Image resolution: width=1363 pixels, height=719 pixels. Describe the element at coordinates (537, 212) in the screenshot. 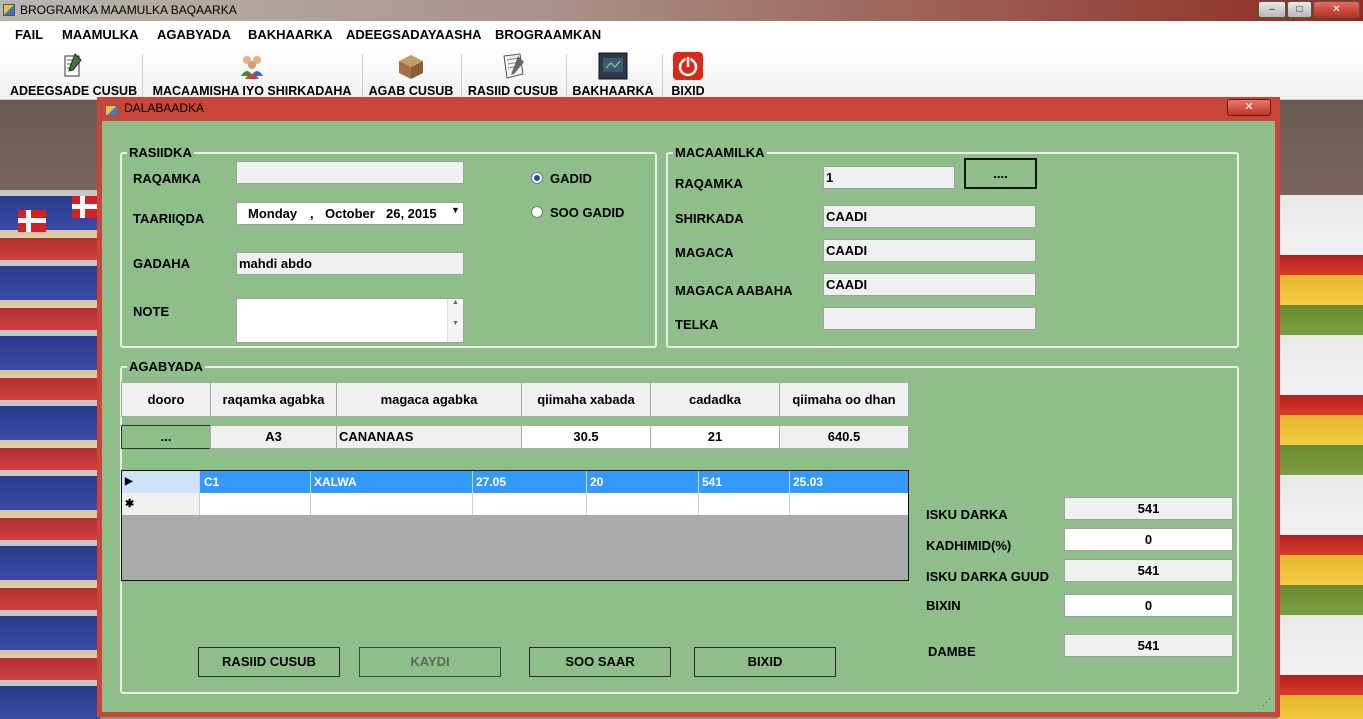

I see `soo-gadid-radio` at that location.